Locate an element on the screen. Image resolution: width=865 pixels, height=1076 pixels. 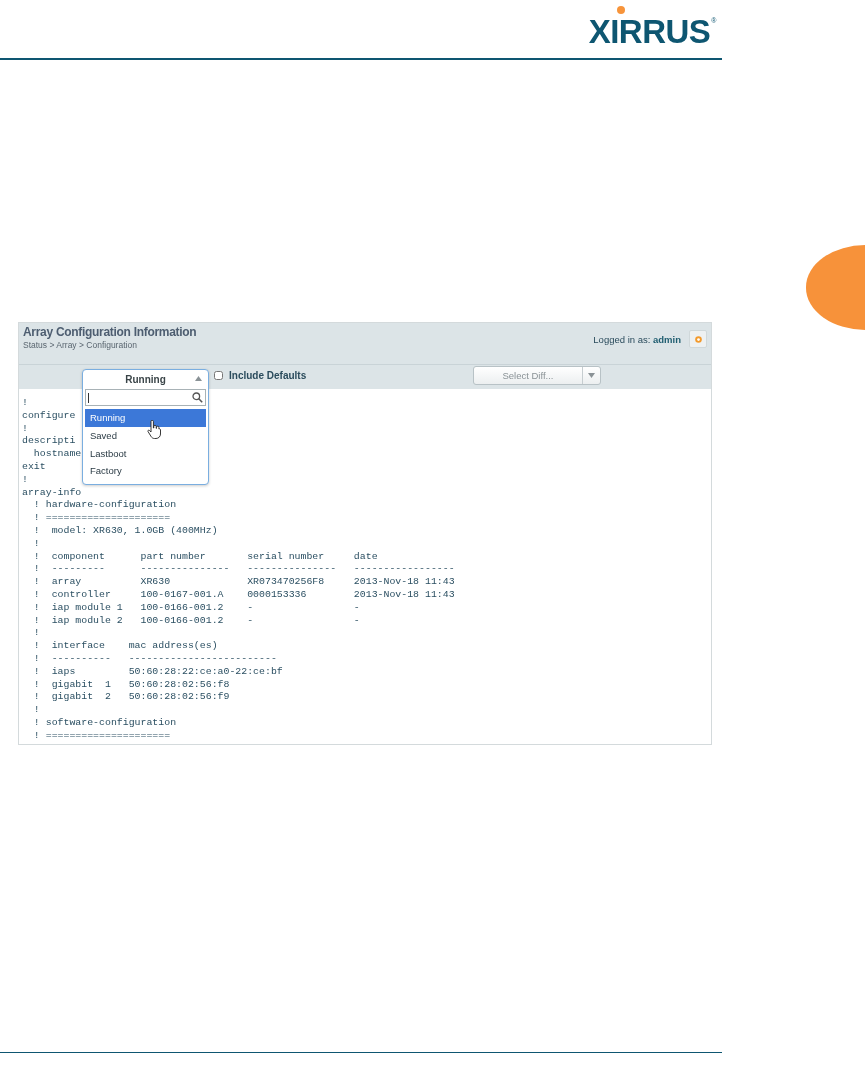
include-defaults-label: Include Defaults is located at coordinates (268, 375).